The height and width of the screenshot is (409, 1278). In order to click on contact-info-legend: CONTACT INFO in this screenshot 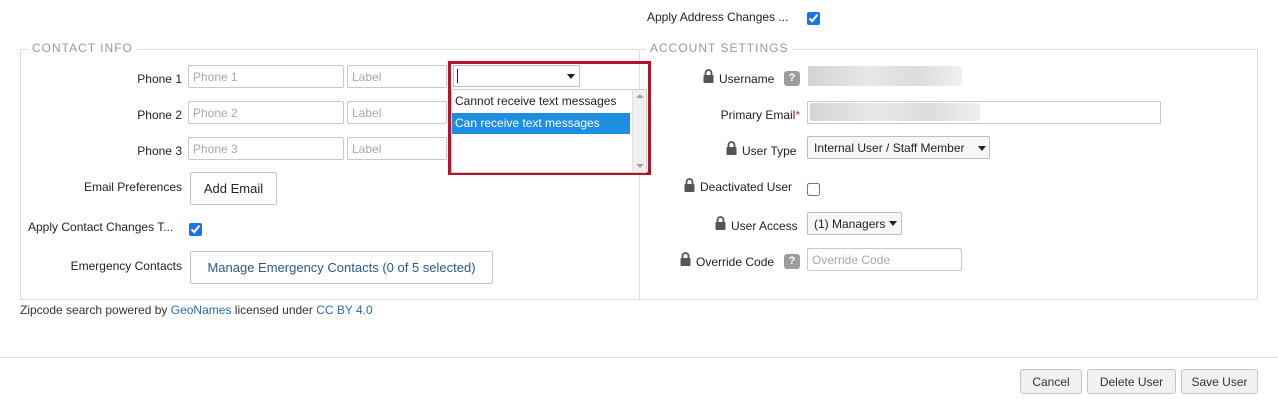, I will do `click(82, 48)`.